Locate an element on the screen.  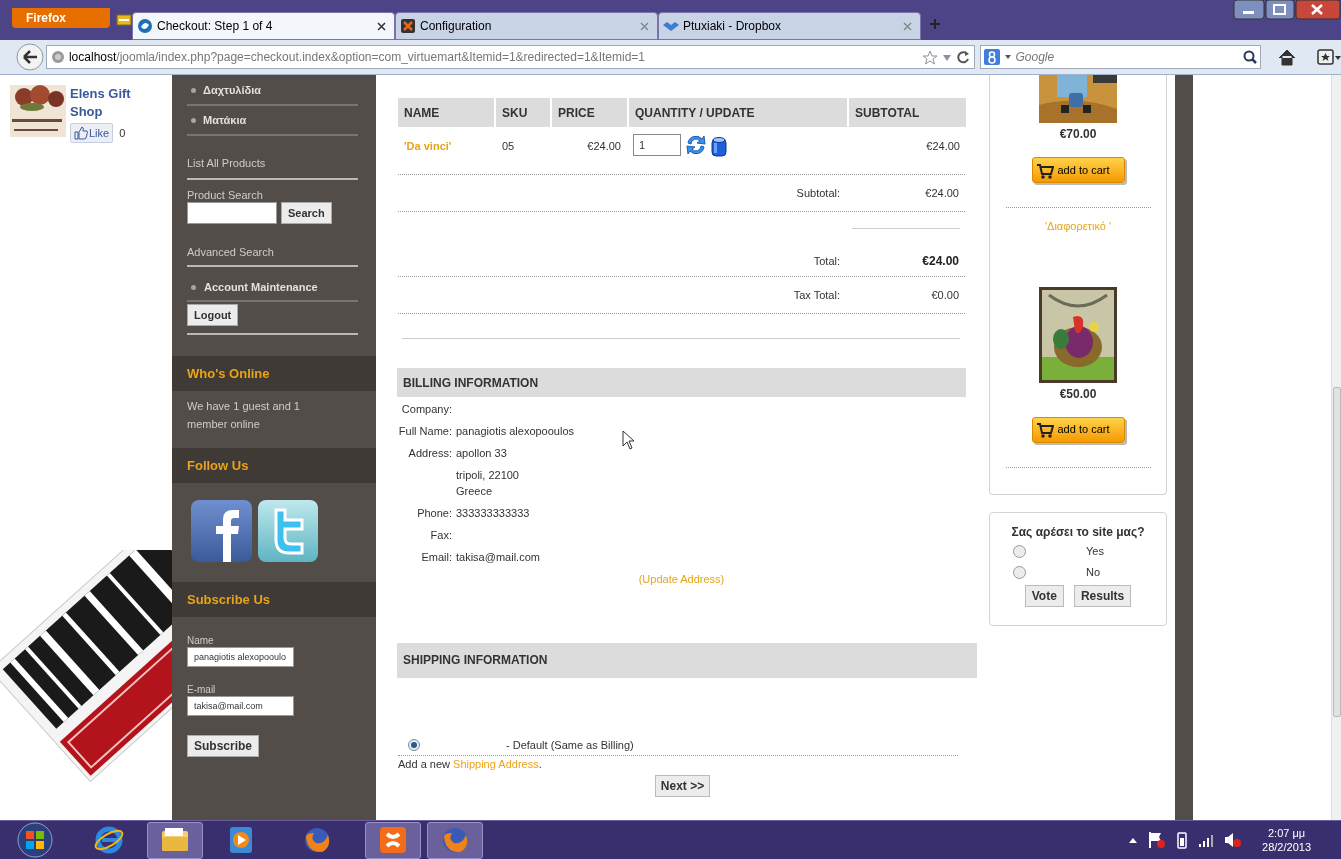
field-label: Phone: is located at coordinates (434, 513).